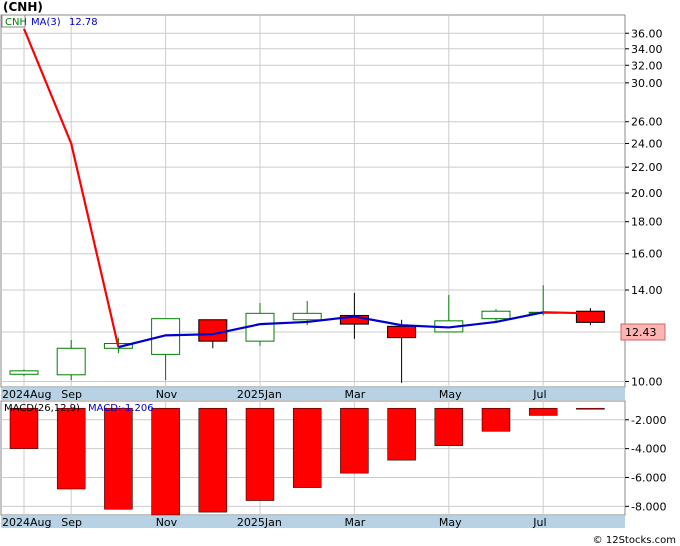  I want to click on last-price-badge: 12.43, so click(643, 332).